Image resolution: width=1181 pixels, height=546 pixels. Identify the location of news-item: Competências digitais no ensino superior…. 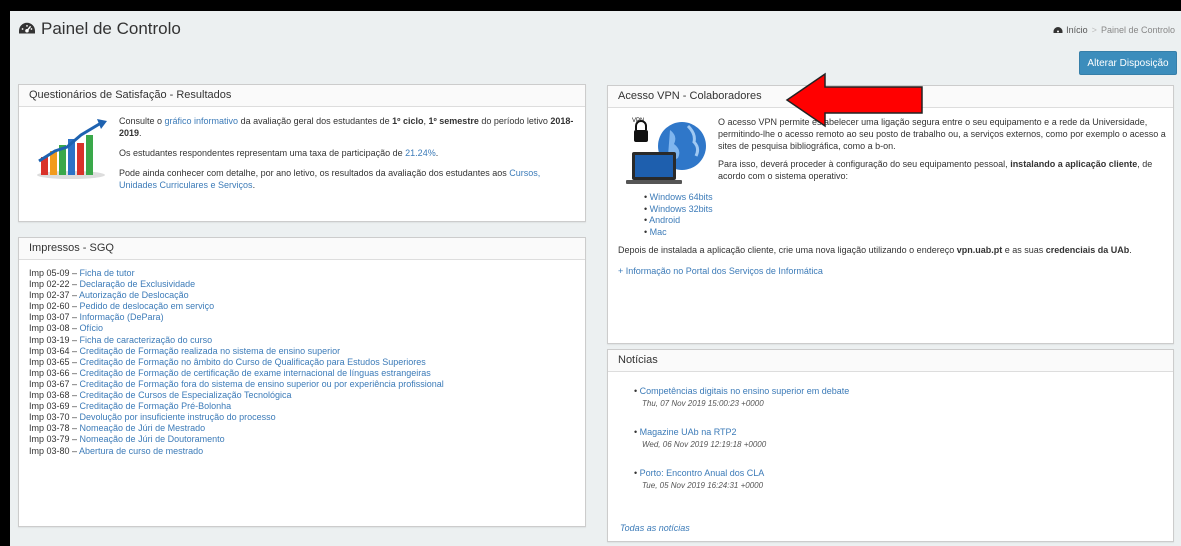
(897, 397).